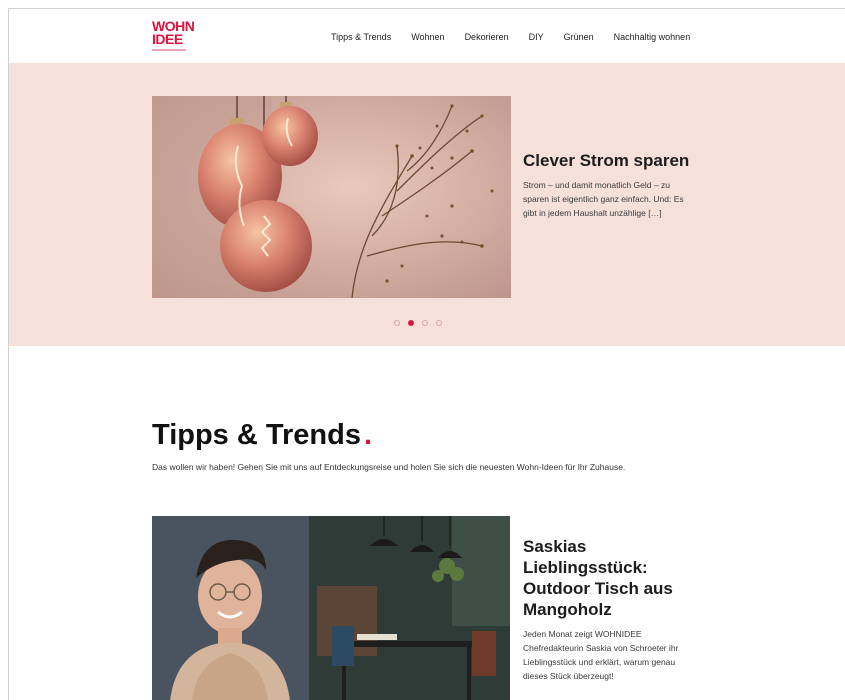  What do you see at coordinates (361, 37) in the screenshot?
I see `nav-item-tipps-trends: Tipps & Trends` at bounding box center [361, 37].